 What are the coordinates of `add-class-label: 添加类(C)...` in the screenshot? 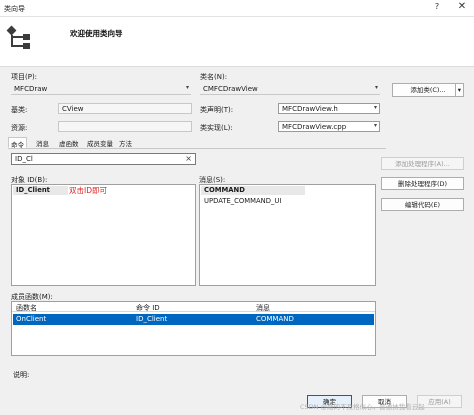 It's located at (428, 90).